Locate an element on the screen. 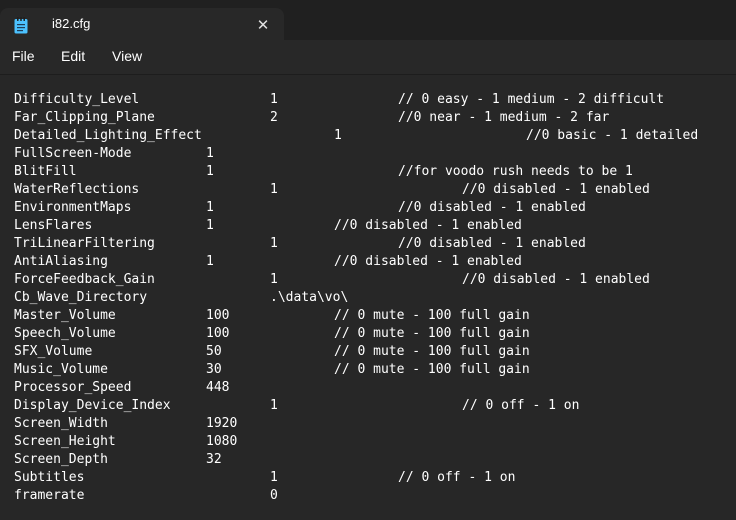  config-comment: //for voodo rush needs to be 1 is located at coordinates (515, 171).